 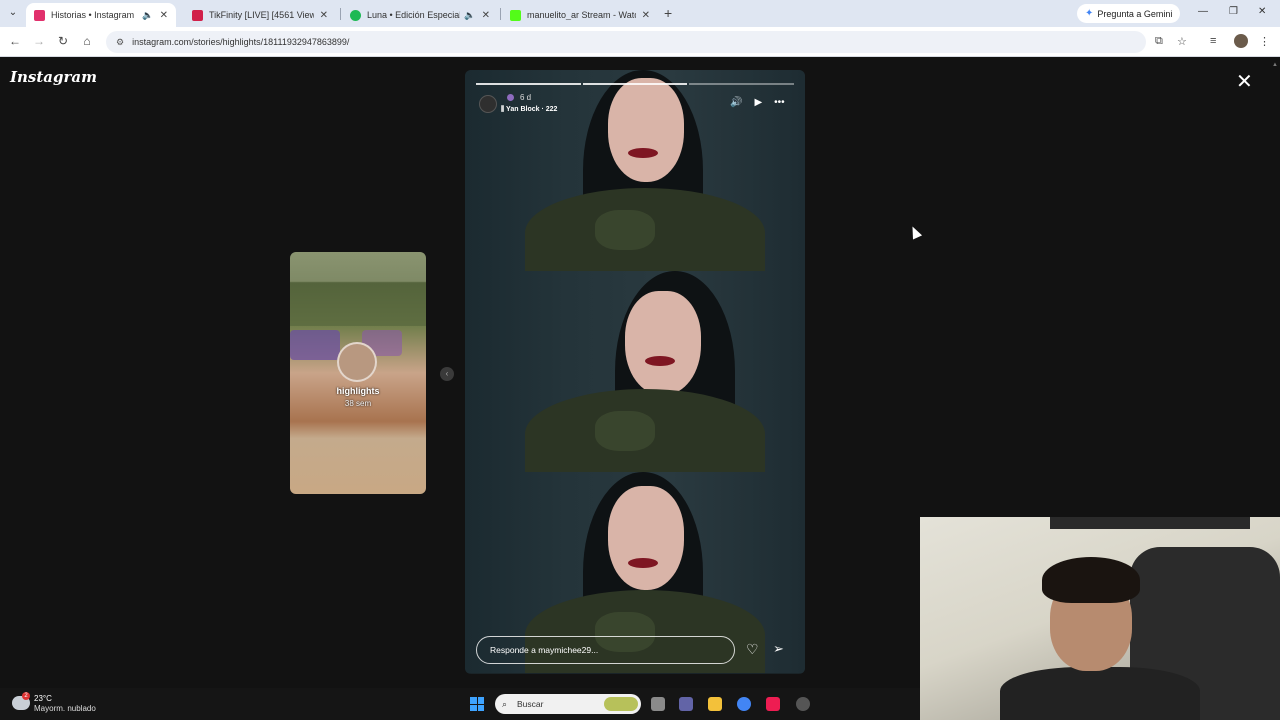 I want to click on webcam-overlay, so click(x=1100, y=618).